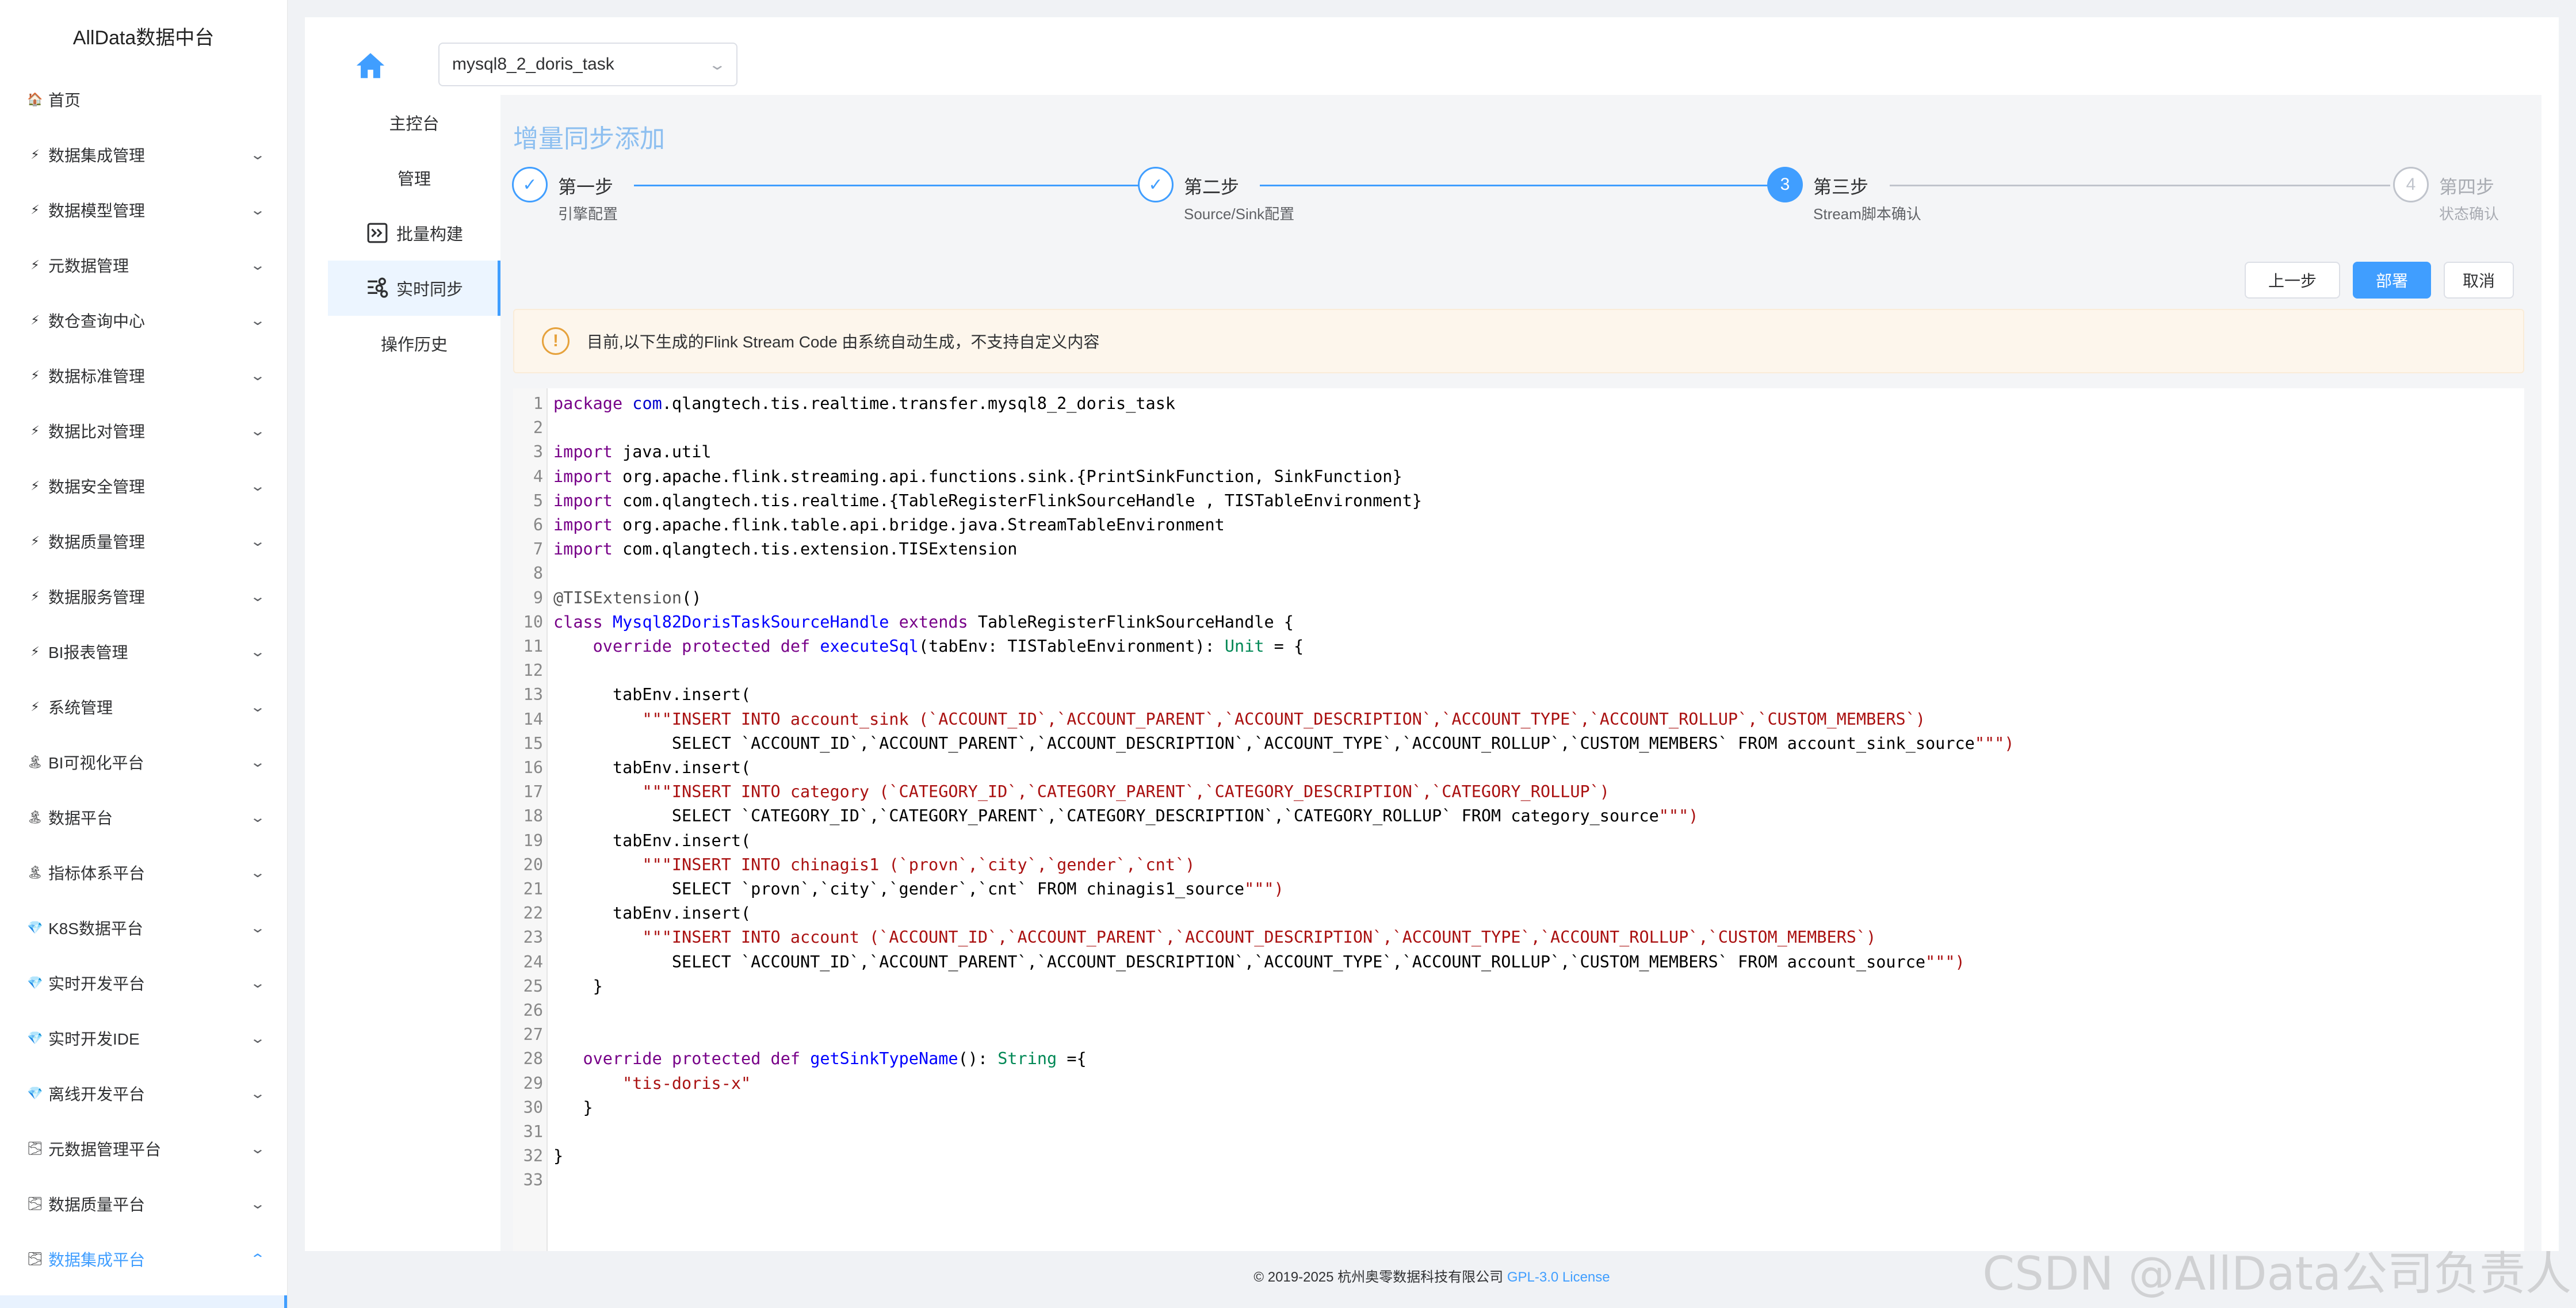  I want to click on home-icon, so click(370, 65).